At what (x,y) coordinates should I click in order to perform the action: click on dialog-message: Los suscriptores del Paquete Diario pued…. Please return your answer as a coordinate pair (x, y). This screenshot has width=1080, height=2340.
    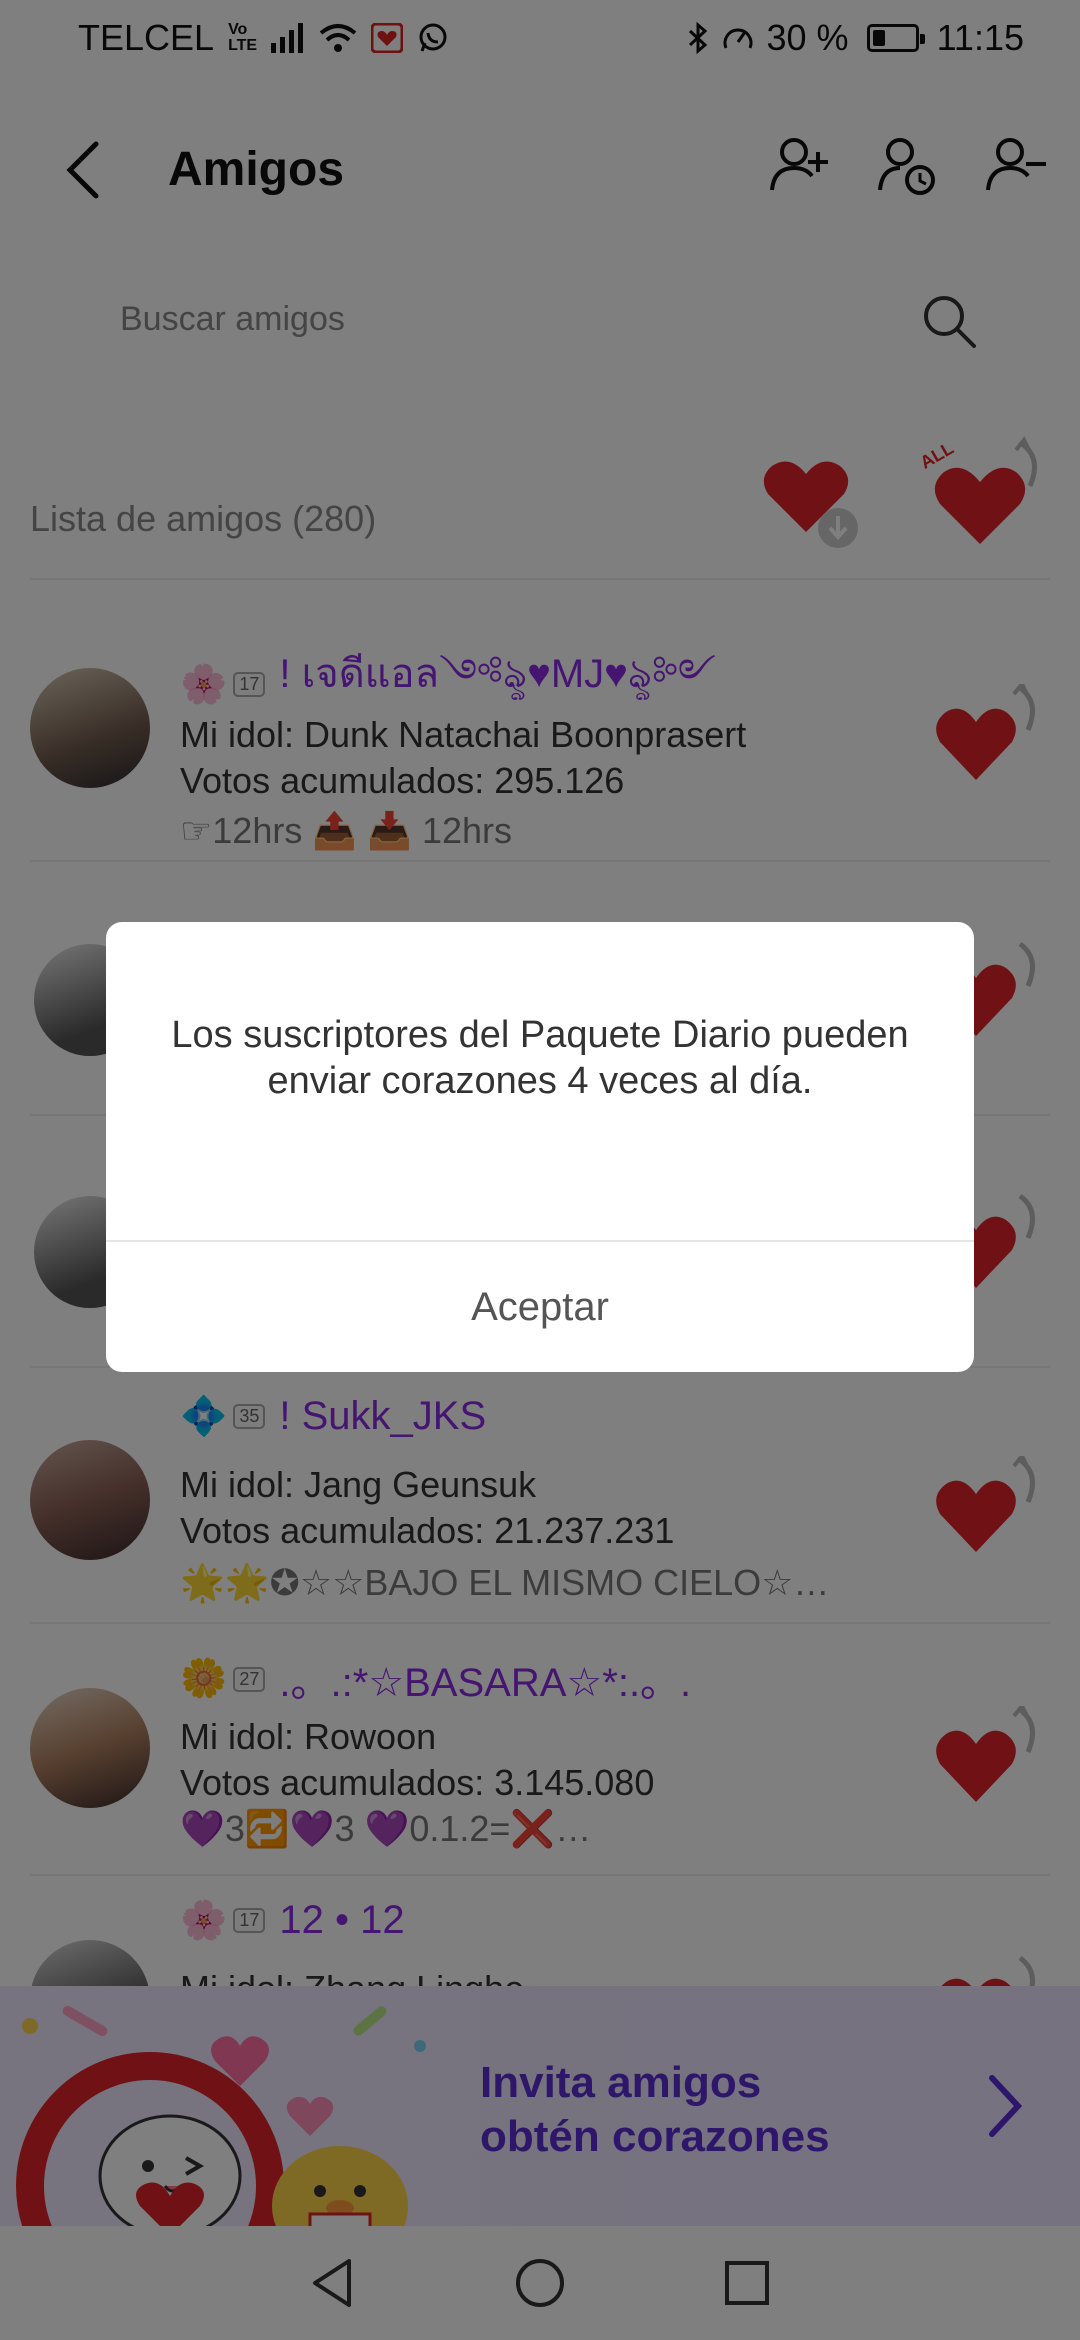
    Looking at the image, I should click on (540, 1058).